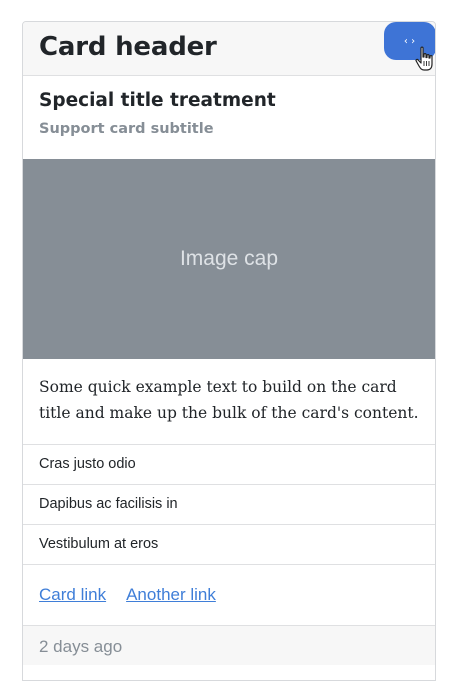 This screenshot has height=681, width=457. What do you see at coordinates (229, 545) in the screenshot?
I see `list-item: Vestibulum at eros` at bounding box center [229, 545].